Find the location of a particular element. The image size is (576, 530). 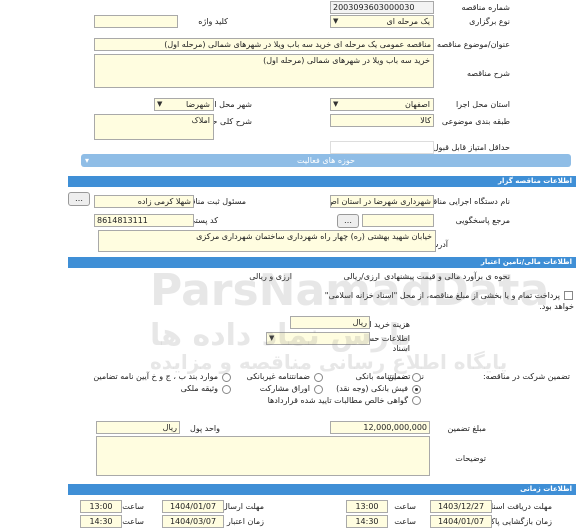

property-radio is located at coordinates (226, 389).